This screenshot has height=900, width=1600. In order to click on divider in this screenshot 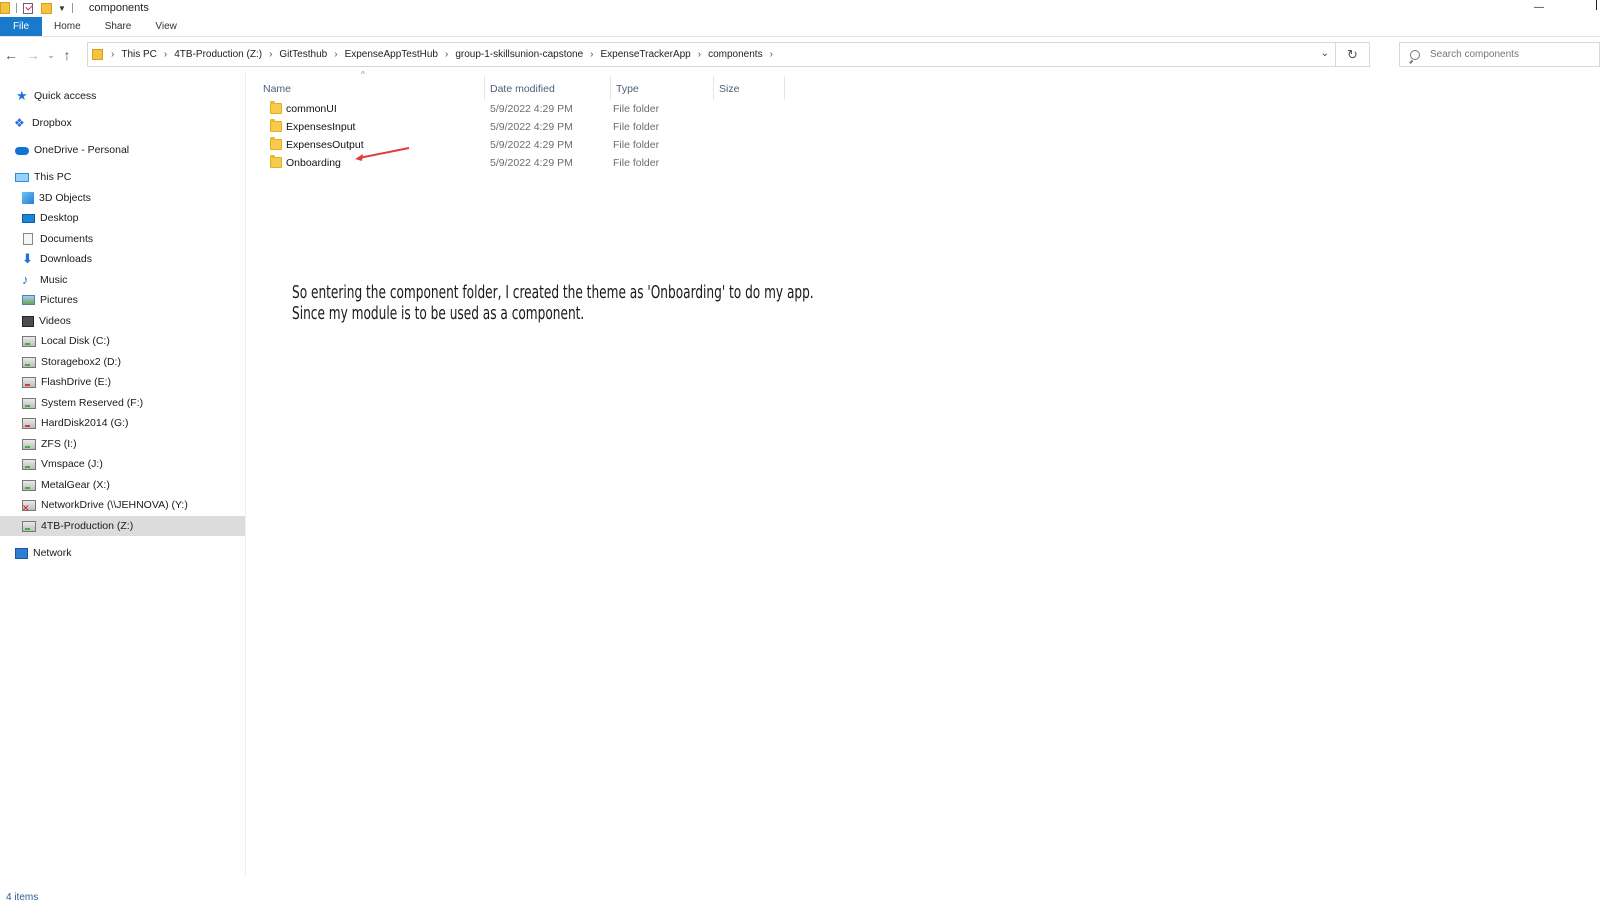, I will do `click(72, 8)`.